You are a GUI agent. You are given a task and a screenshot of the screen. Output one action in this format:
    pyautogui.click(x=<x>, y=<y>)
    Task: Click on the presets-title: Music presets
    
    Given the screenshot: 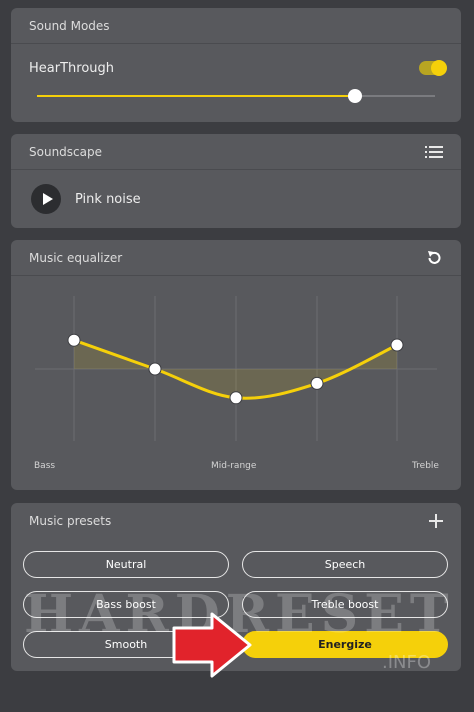 What is the action you would take?
    pyautogui.click(x=70, y=520)
    